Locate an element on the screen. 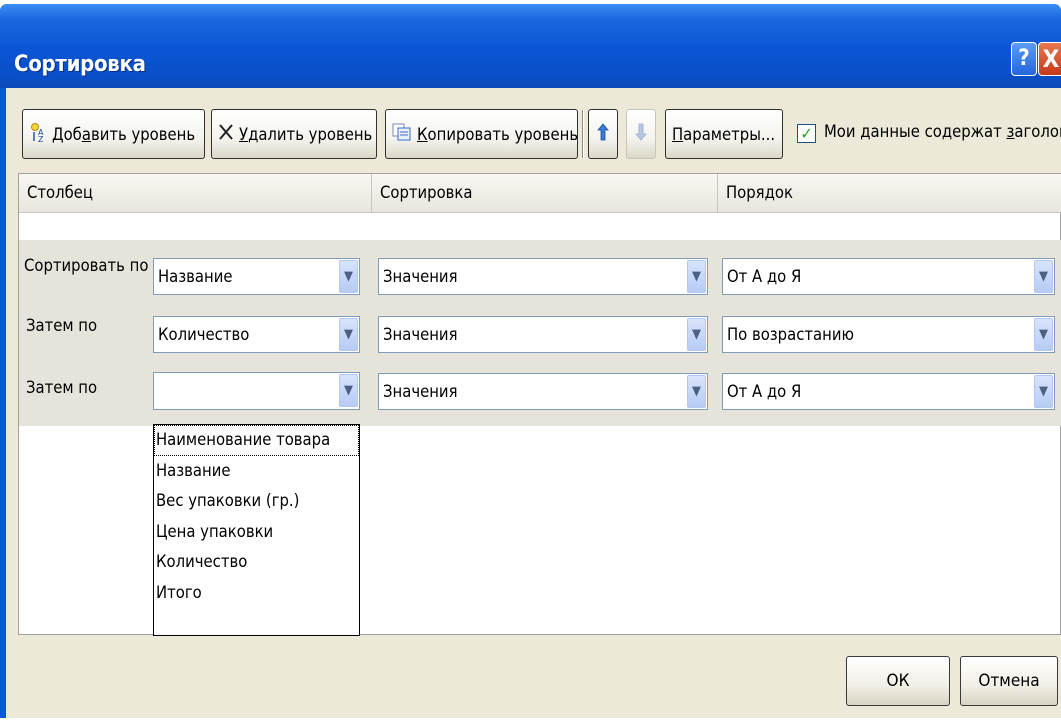  arrow-down-icon is located at coordinates (641, 134).